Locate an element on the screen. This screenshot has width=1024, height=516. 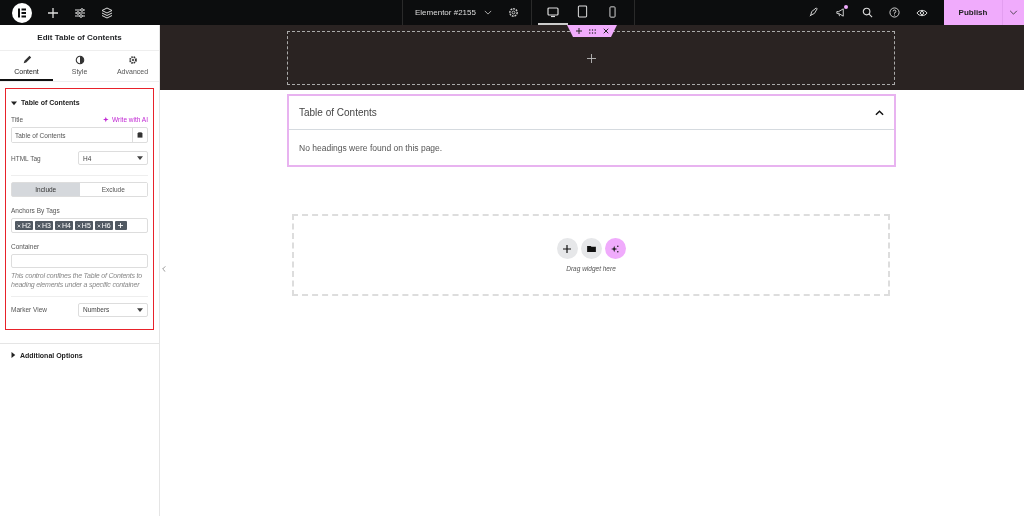
phone-icon is located at coordinates (613, 11).